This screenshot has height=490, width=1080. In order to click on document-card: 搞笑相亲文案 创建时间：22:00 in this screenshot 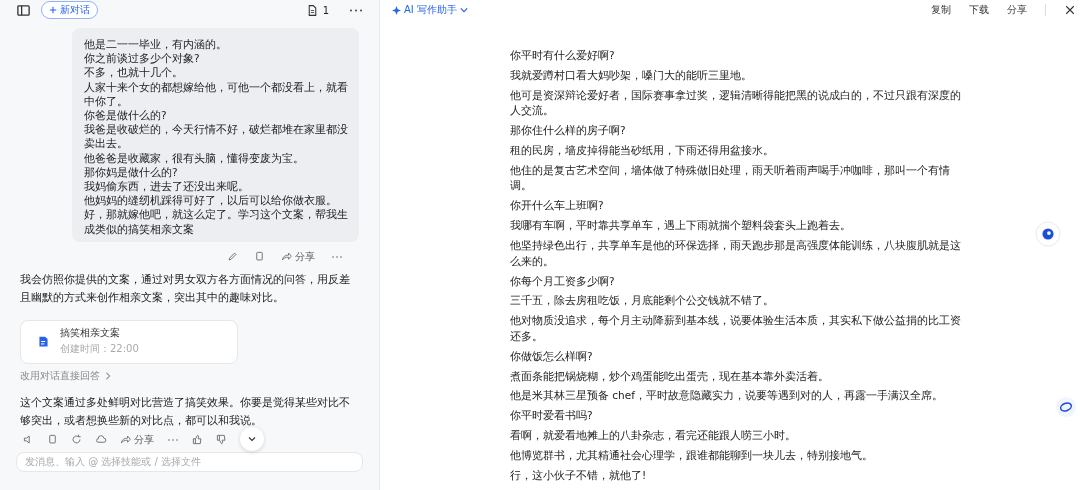, I will do `click(129, 341)`.